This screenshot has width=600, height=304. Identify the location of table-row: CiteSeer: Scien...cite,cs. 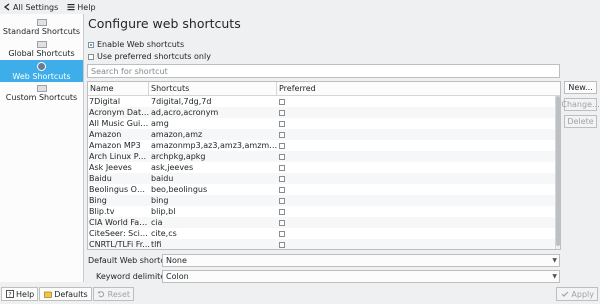
(324, 233).